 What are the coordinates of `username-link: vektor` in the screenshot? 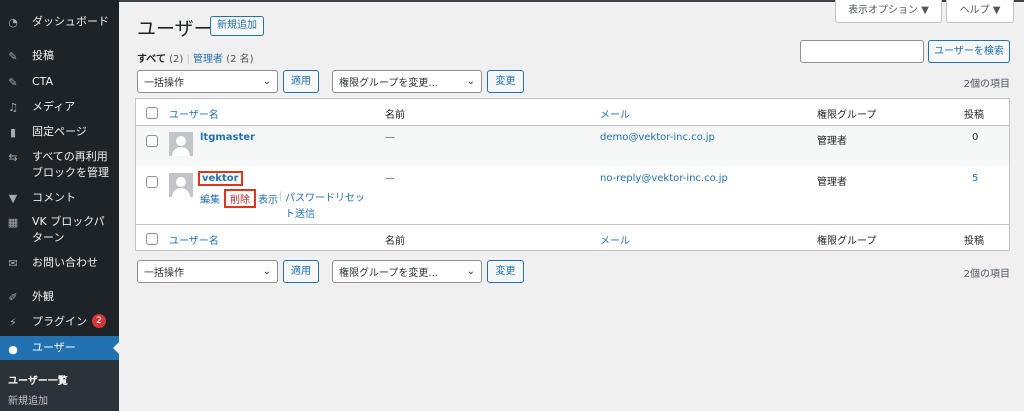 It's located at (220, 178).